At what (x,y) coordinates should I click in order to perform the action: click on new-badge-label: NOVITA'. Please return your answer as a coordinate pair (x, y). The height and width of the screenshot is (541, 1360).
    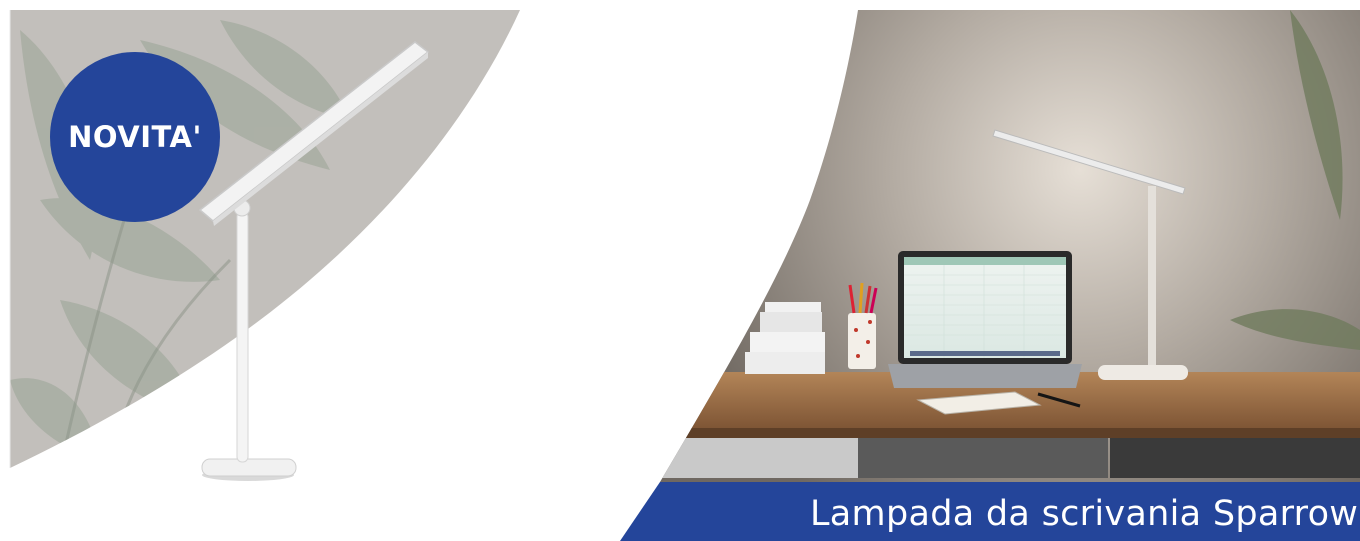
    Looking at the image, I should click on (135, 137).